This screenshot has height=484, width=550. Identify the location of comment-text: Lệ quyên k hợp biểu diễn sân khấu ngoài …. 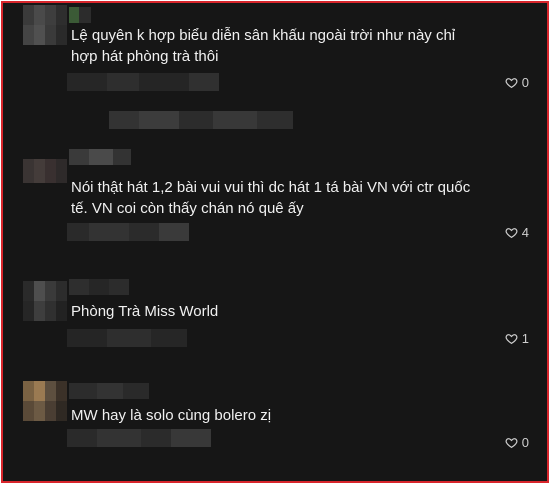
(263, 46).